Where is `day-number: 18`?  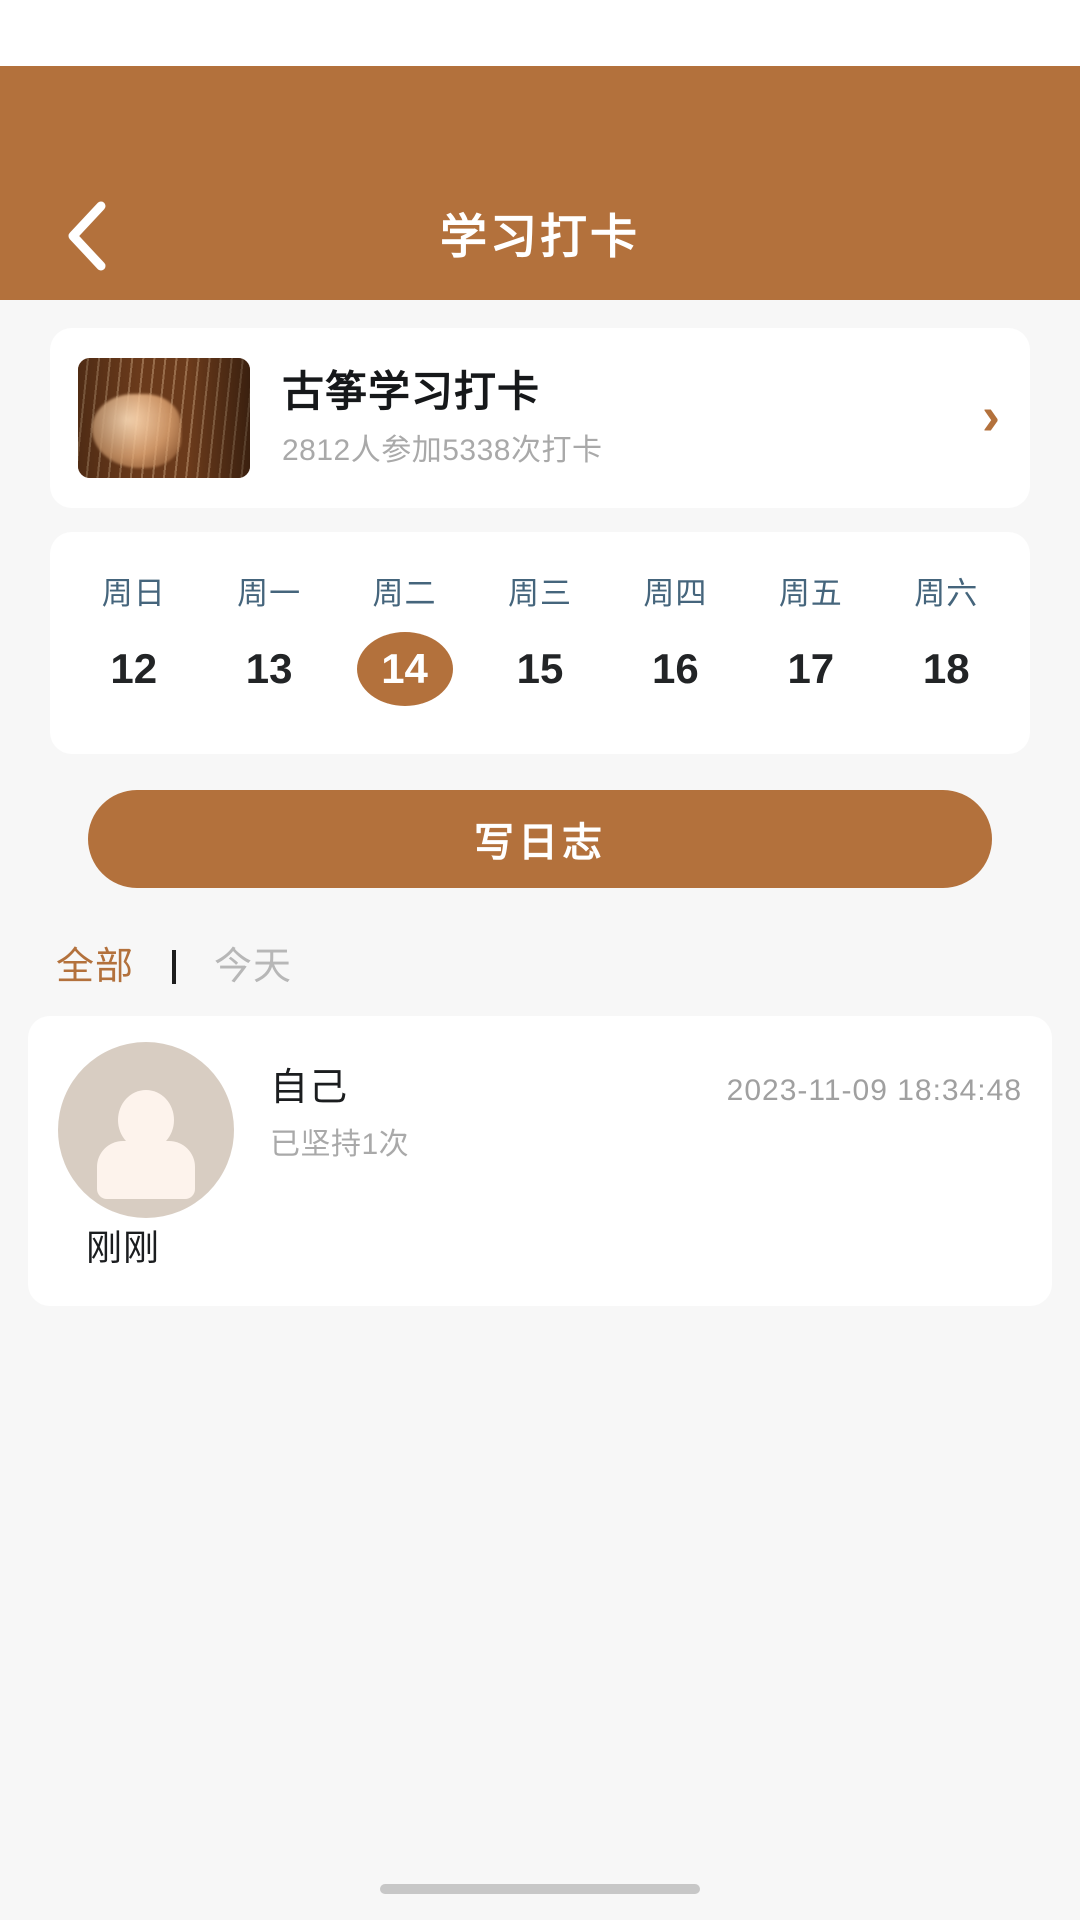 day-number: 18 is located at coordinates (946, 668).